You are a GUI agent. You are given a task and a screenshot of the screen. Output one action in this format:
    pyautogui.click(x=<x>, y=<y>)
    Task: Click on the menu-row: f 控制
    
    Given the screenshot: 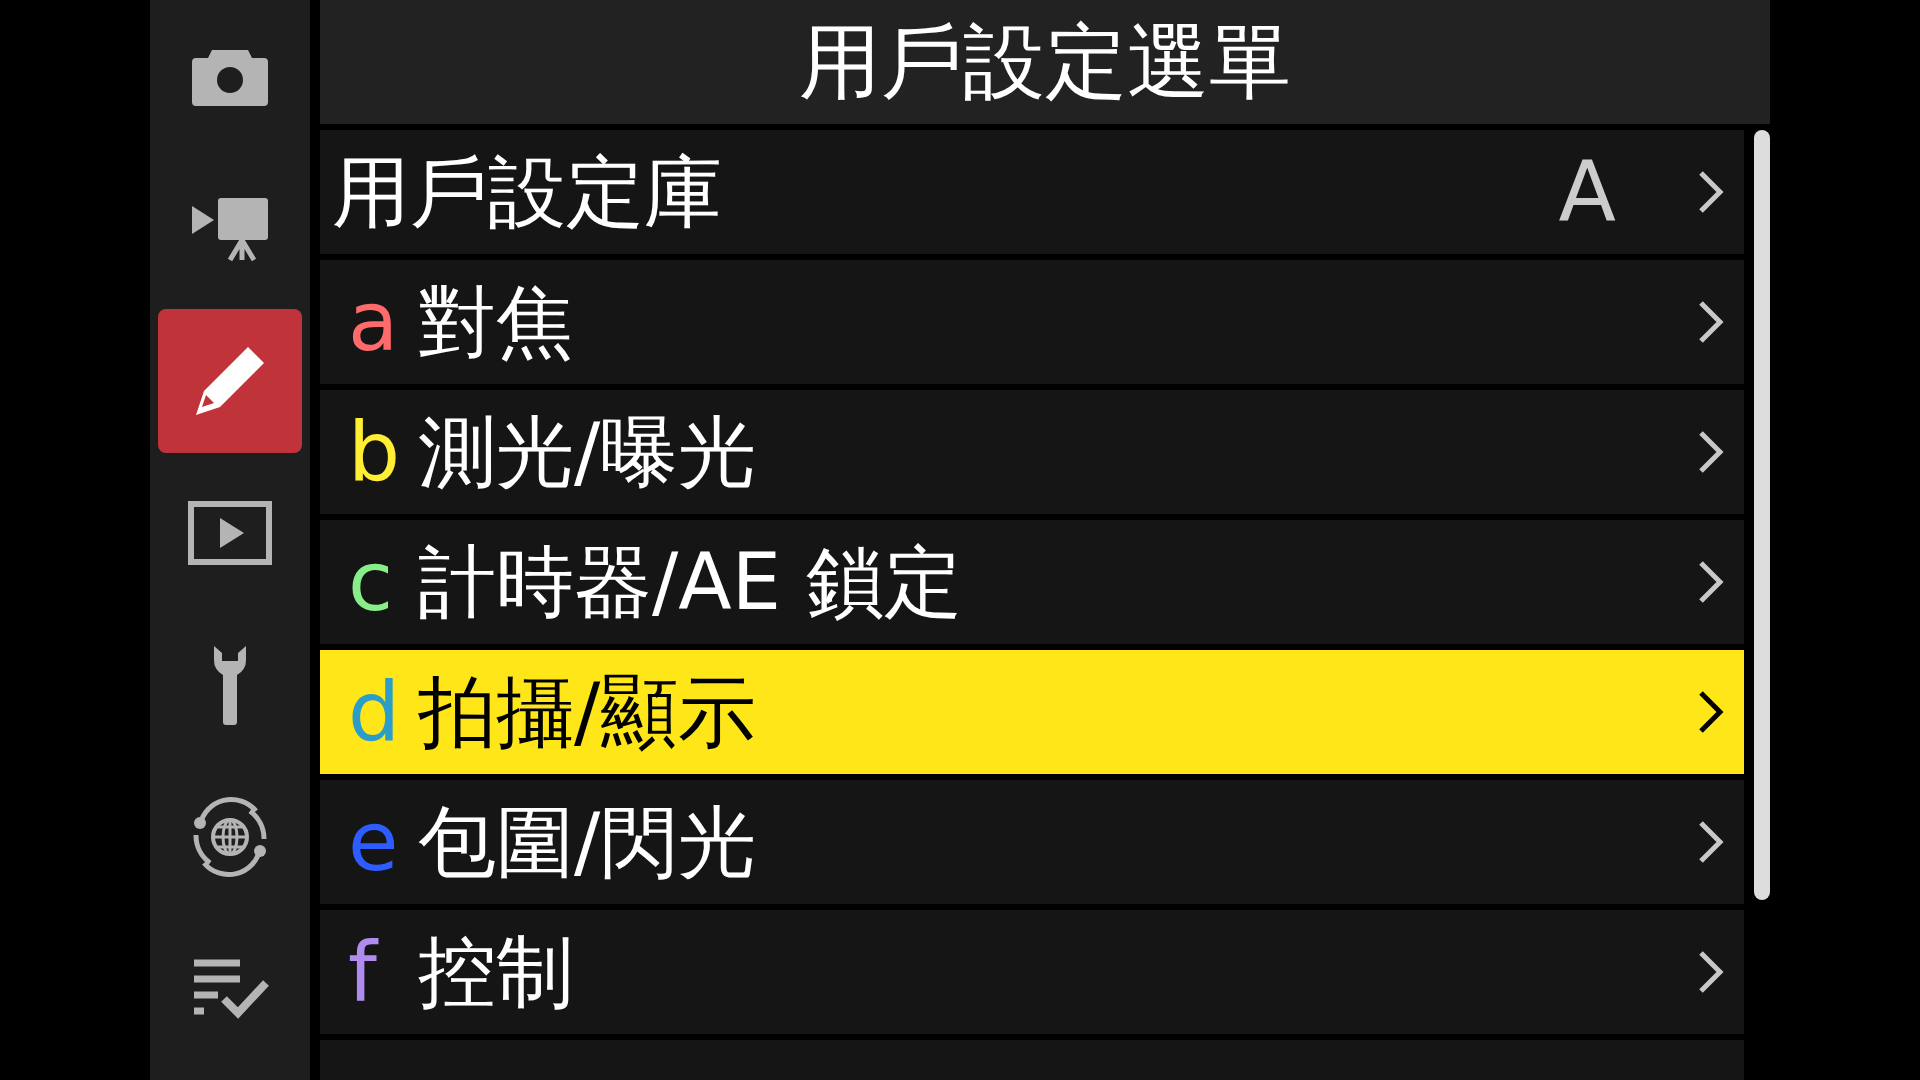 What is the action you would take?
    pyautogui.click(x=1032, y=972)
    